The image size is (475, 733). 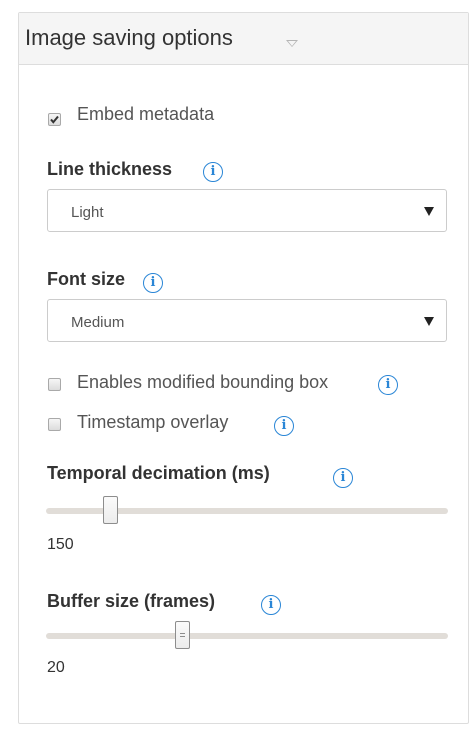 I want to click on temporal-decimation-slider-track, so click(x=247, y=510).